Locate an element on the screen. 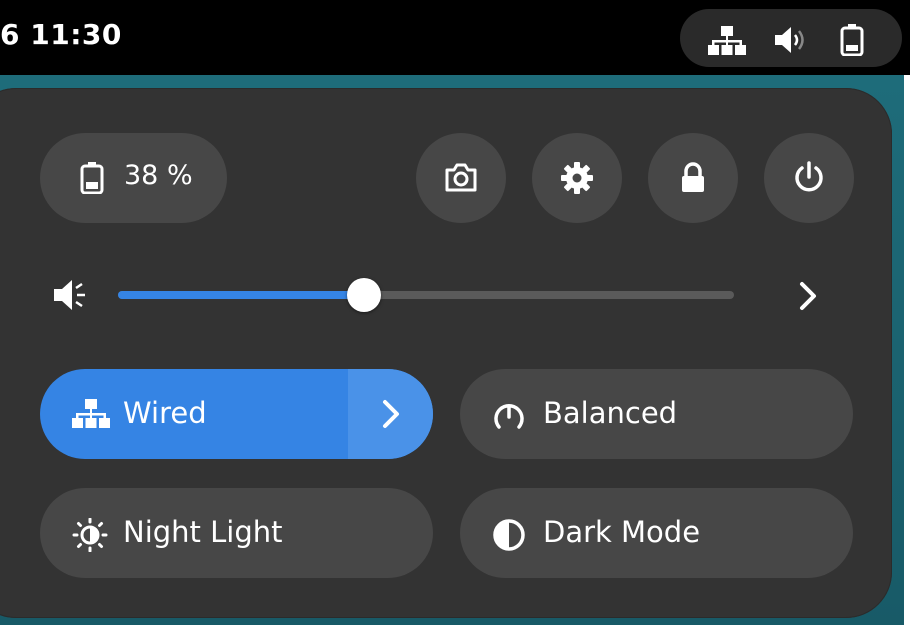 The height and width of the screenshot is (625, 910). camera-icon is located at coordinates (461, 177).